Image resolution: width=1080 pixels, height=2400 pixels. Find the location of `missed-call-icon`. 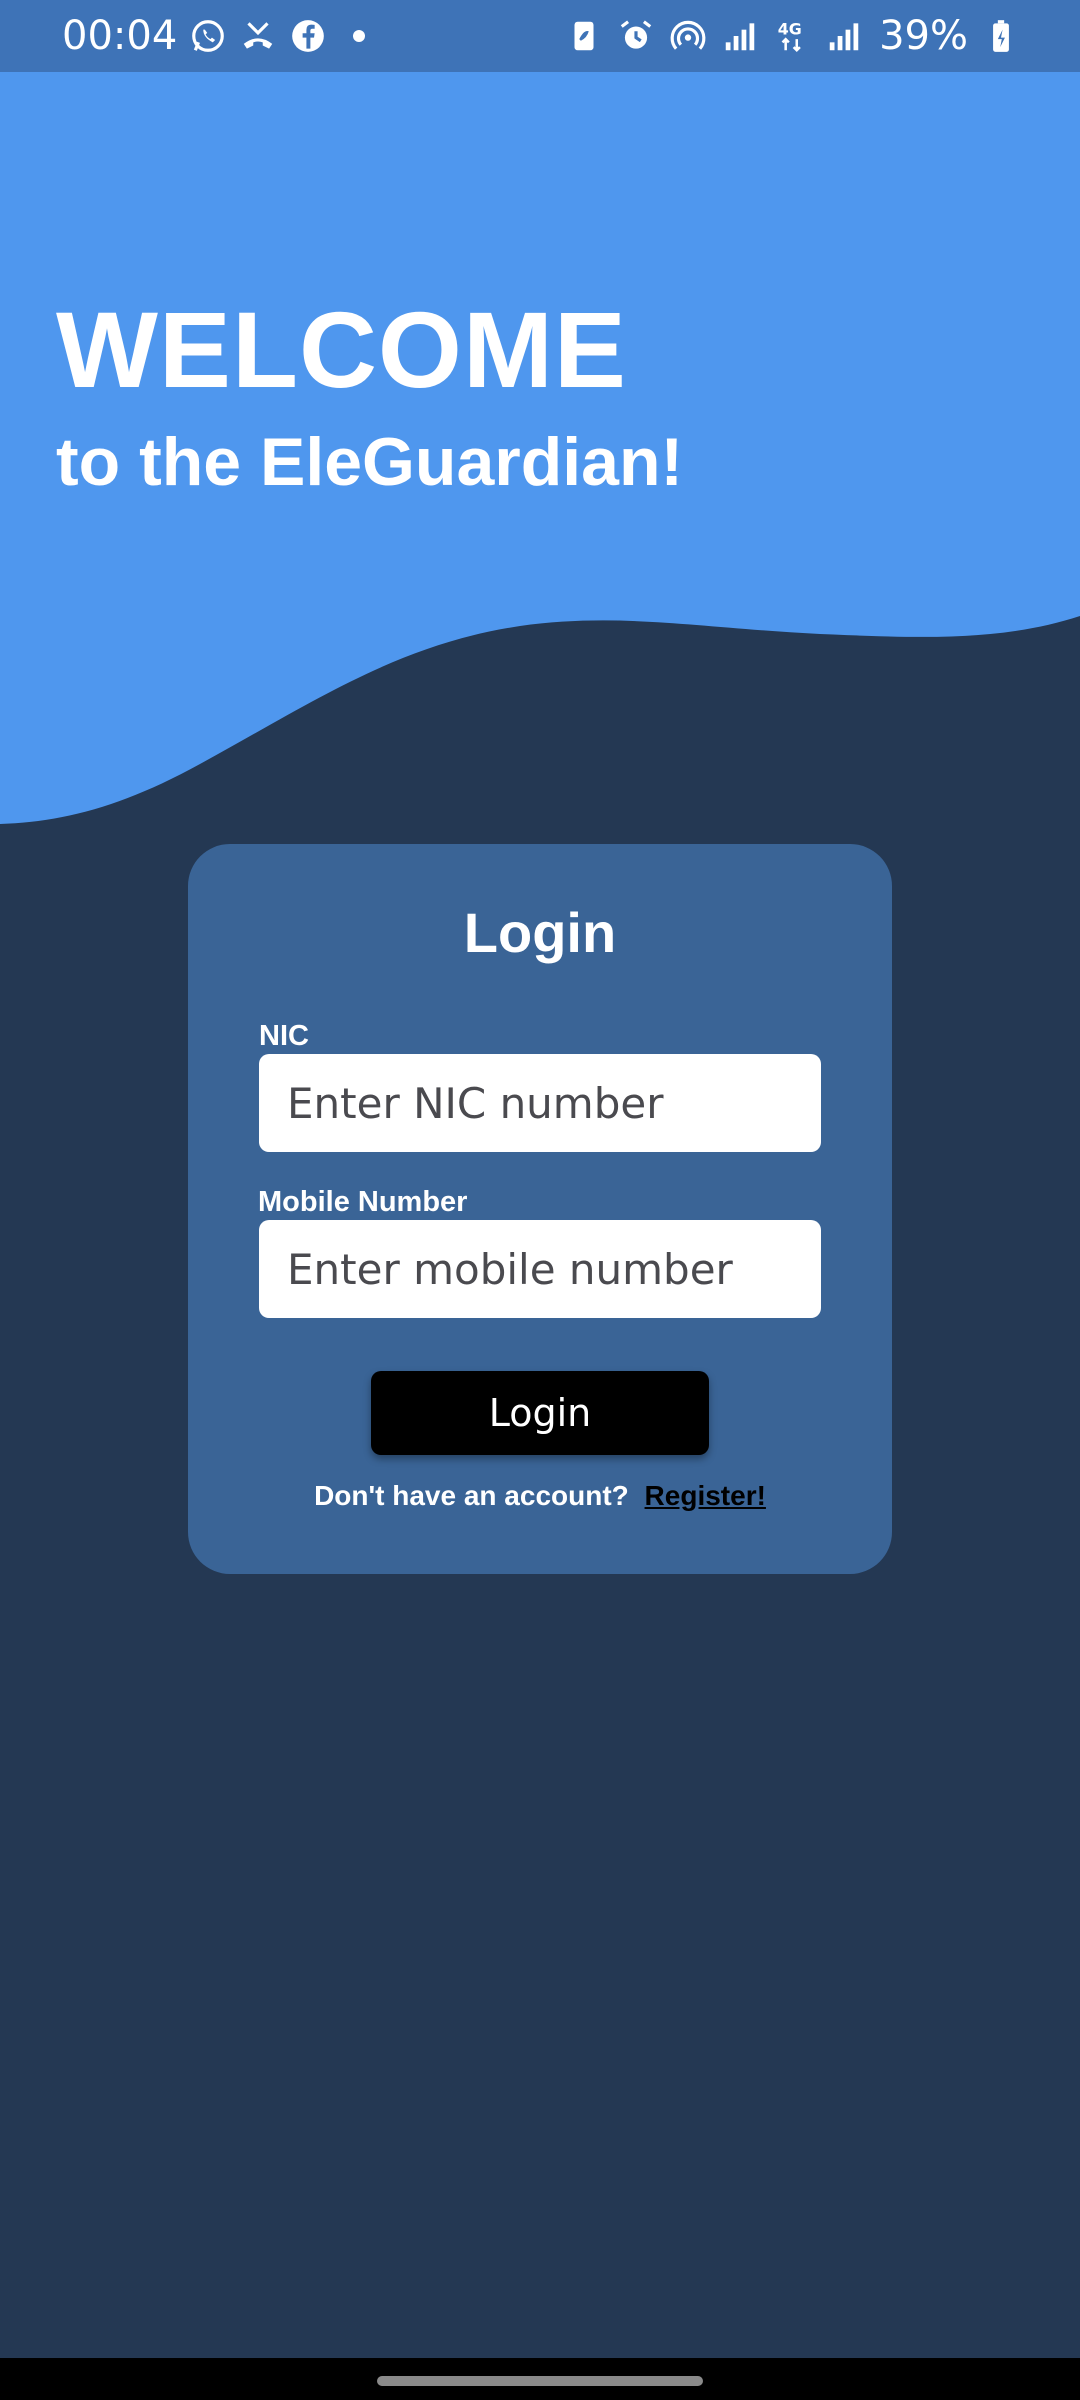

missed-call-icon is located at coordinates (258, 36).